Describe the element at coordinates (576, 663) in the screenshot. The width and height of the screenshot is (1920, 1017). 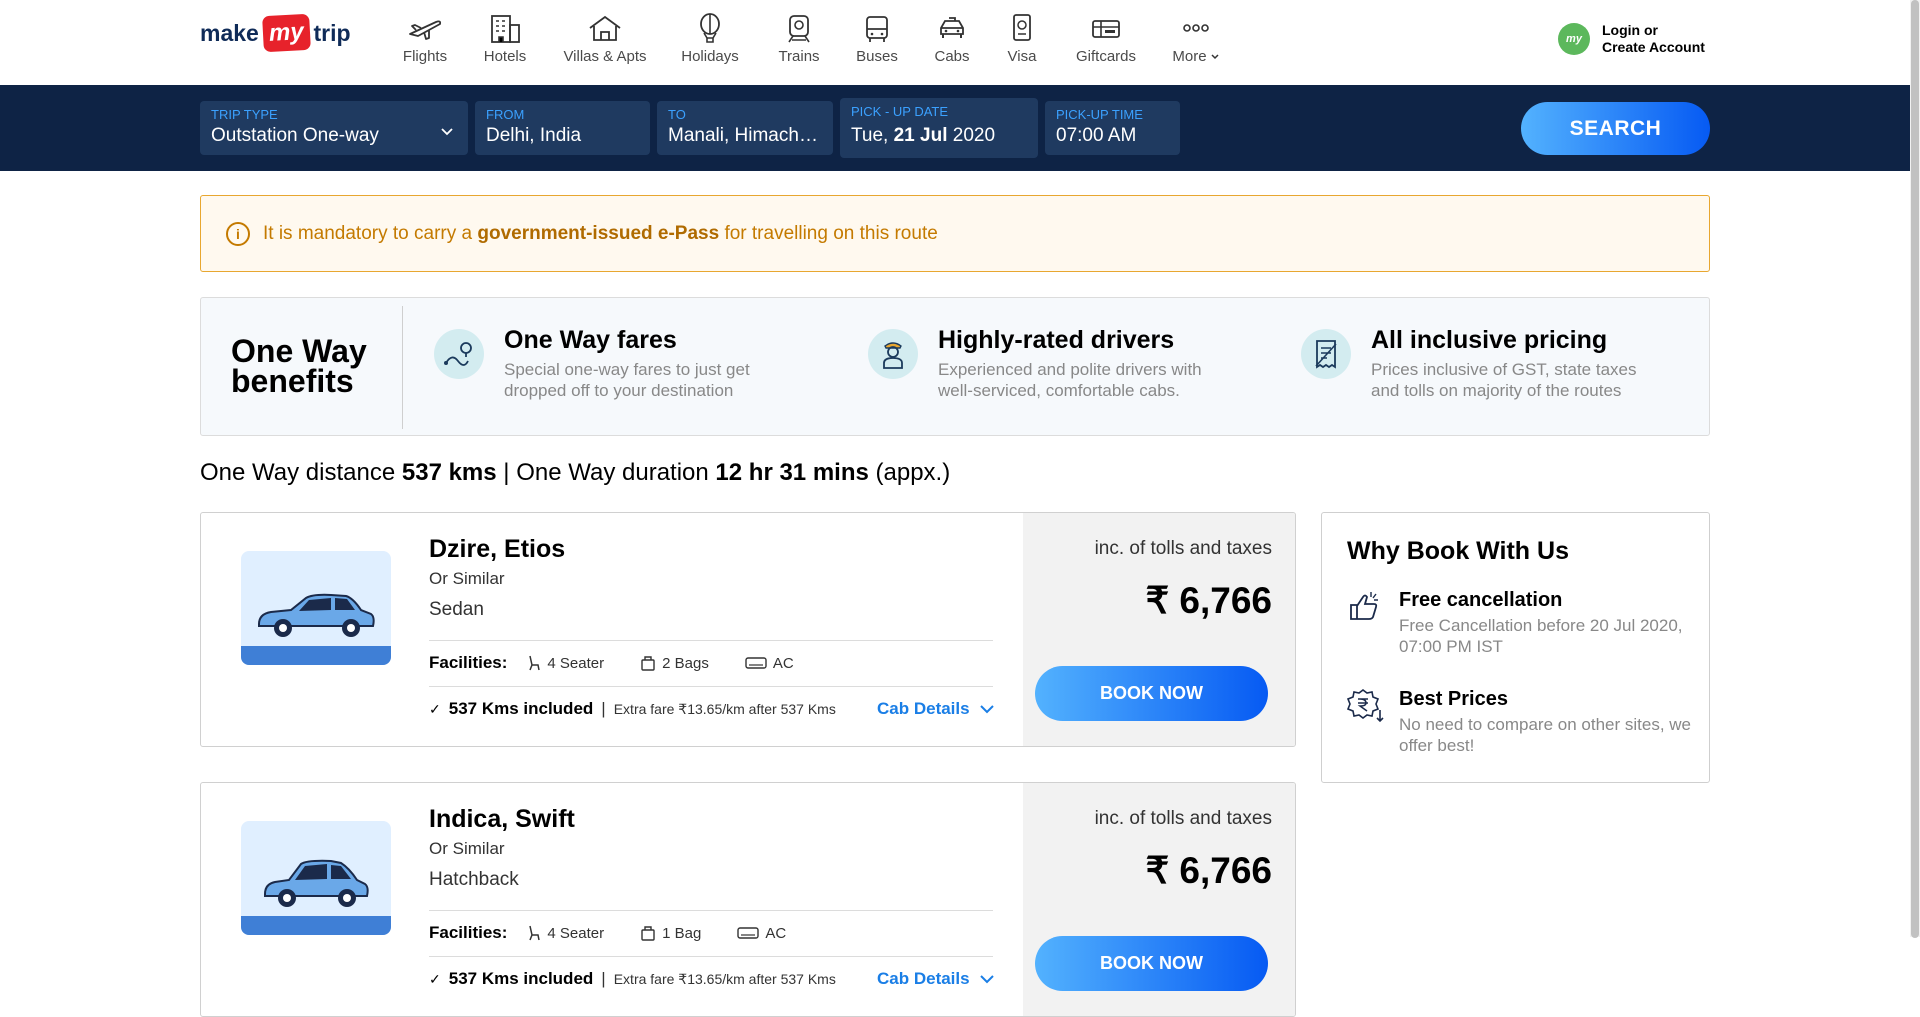
I see `facility-seats-label: 4 Seater` at that location.